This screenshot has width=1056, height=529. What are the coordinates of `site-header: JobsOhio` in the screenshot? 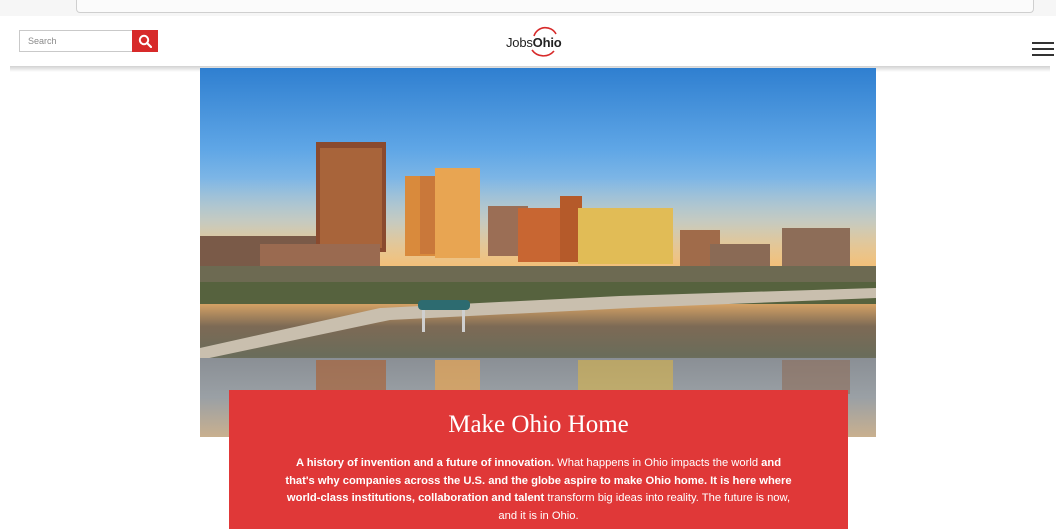 It's located at (528, 42).